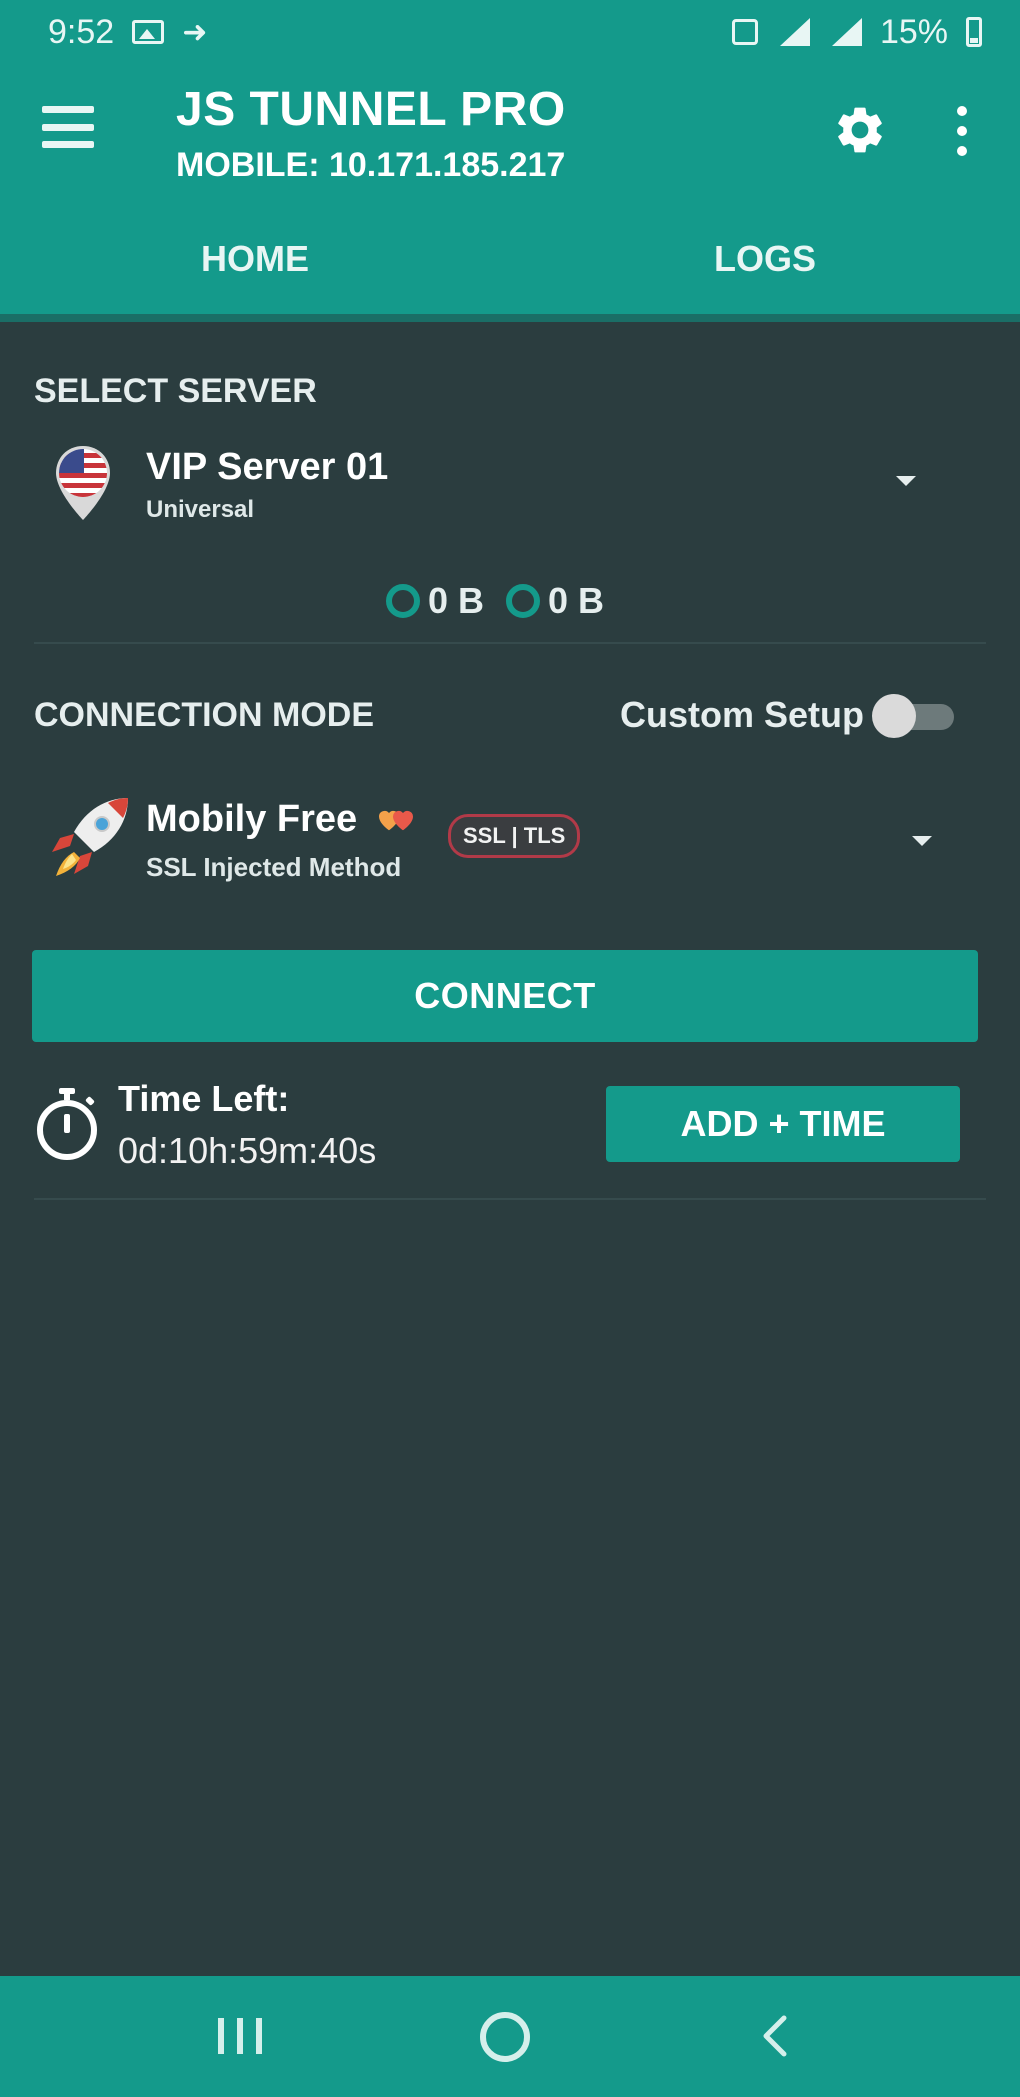 The height and width of the screenshot is (2097, 1020). Describe the element at coordinates (255, 276) in the screenshot. I see `tab-home: HOME` at that location.